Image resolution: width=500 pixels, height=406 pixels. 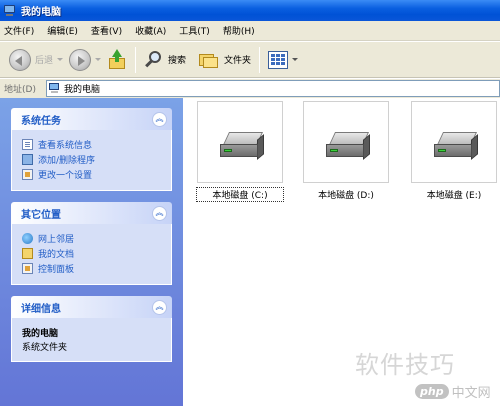 I want to click on drive-c: 本地磁盘 (C:), so click(x=240, y=153).